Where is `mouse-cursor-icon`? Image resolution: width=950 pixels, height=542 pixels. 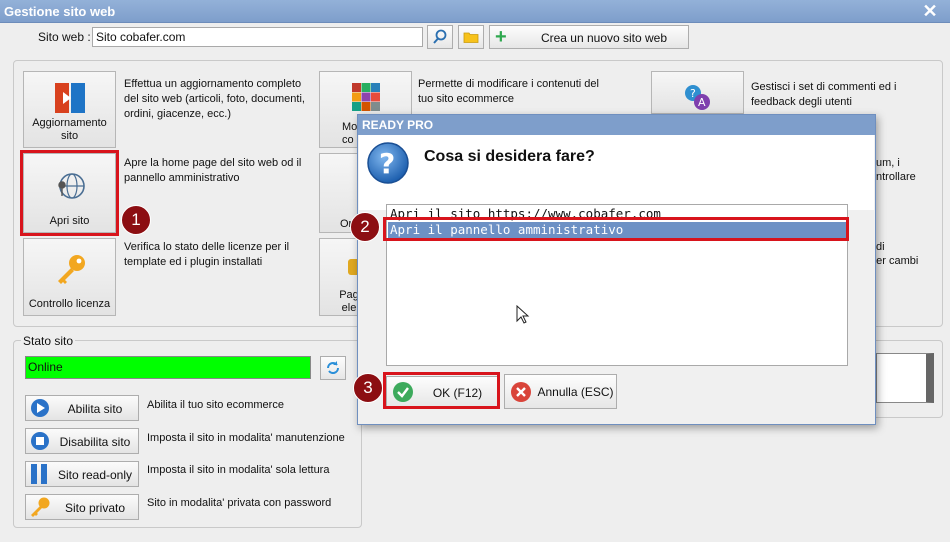
mouse-cursor-icon is located at coordinates (523, 314).